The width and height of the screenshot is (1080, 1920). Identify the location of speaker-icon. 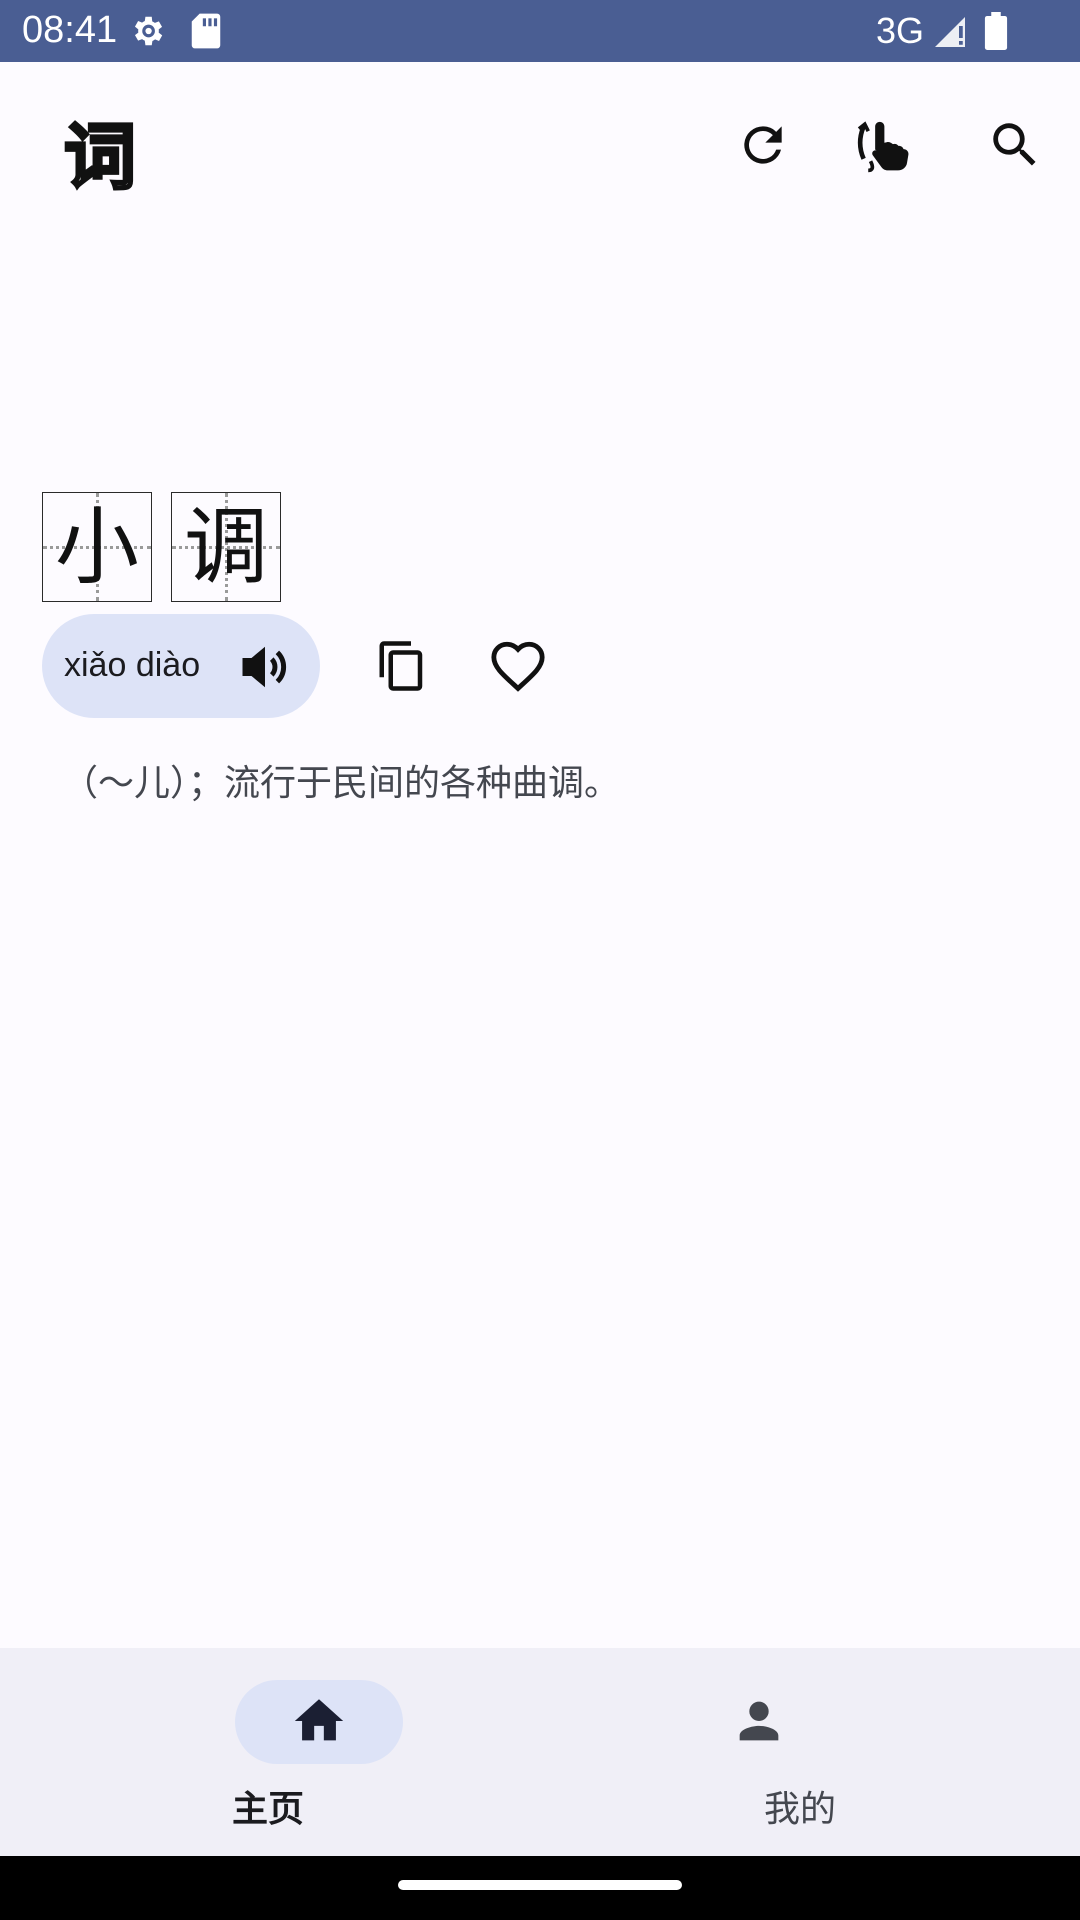
(265, 669).